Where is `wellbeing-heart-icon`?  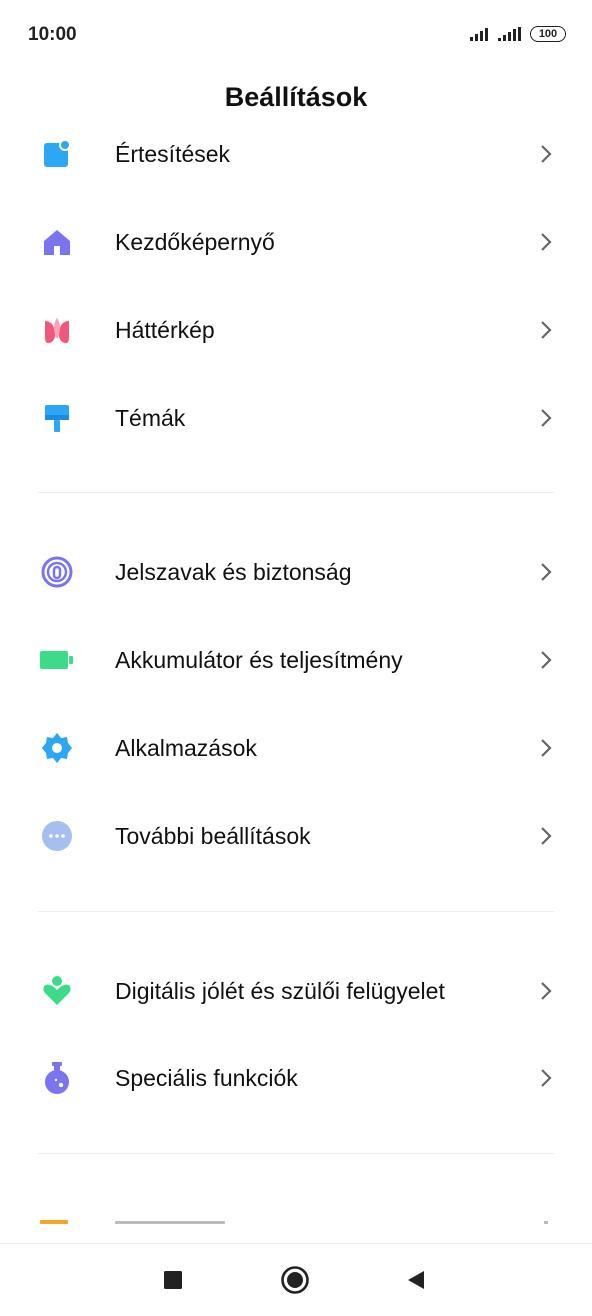 wellbeing-heart-icon is located at coordinates (57, 991).